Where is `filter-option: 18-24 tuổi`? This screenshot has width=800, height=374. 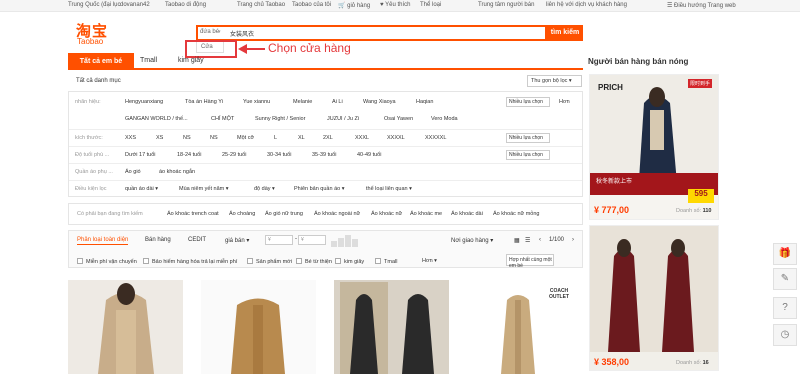
filter-option: 18-24 tuổi is located at coordinates (189, 155).